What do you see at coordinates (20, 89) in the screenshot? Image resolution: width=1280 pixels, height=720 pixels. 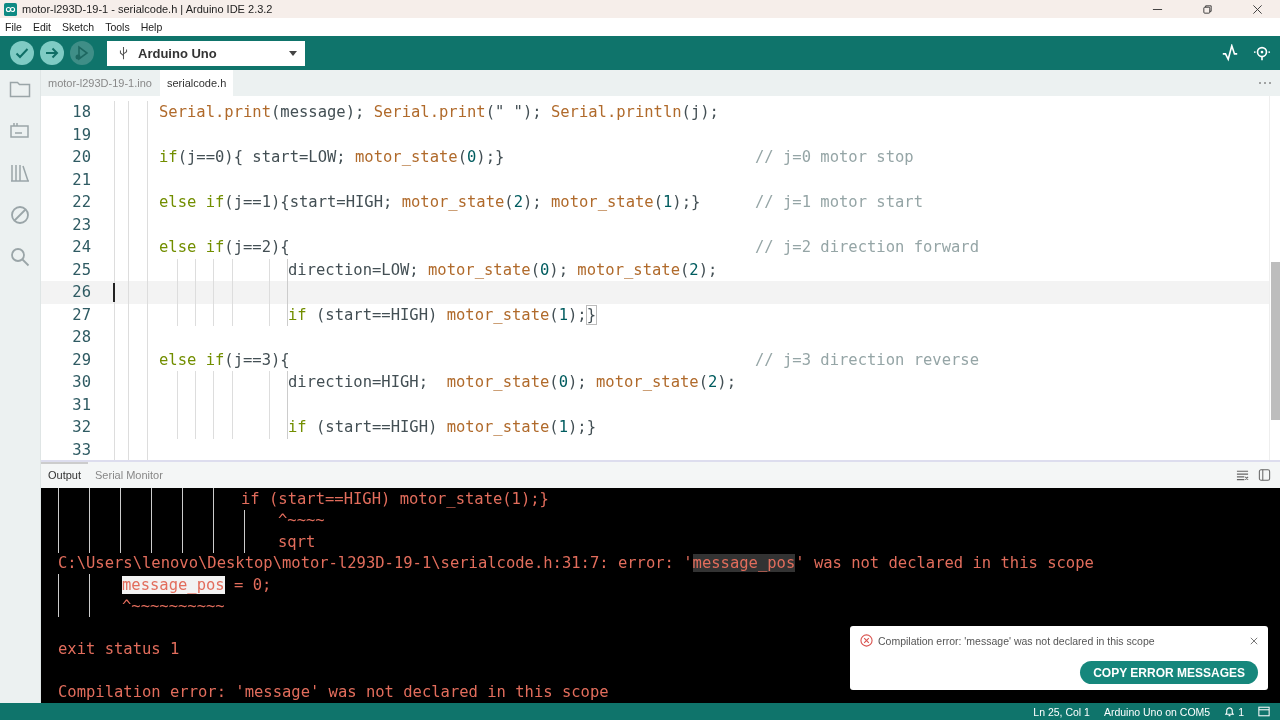 I see `folder-icon` at bounding box center [20, 89].